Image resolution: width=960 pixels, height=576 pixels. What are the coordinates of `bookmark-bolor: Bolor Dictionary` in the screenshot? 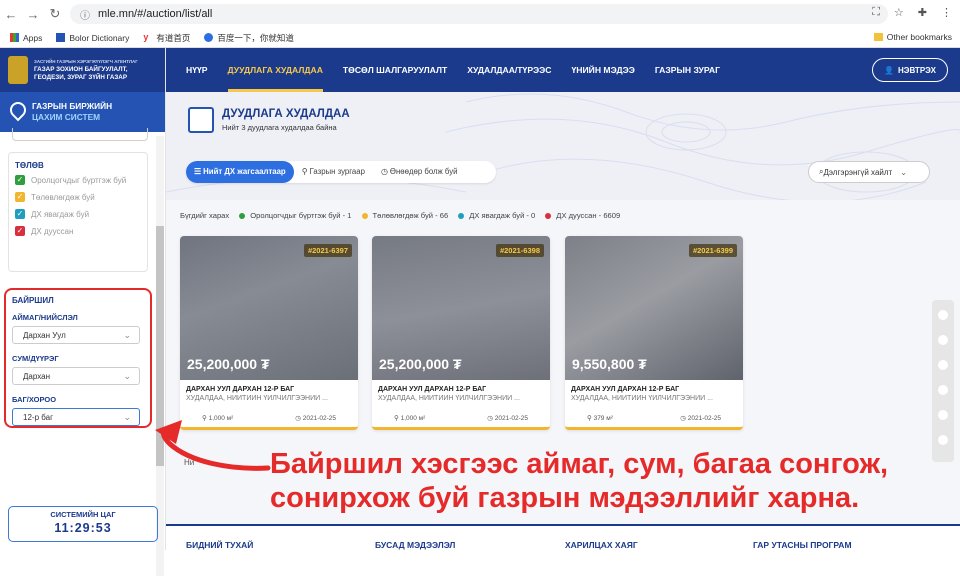 It's located at (92, 38).